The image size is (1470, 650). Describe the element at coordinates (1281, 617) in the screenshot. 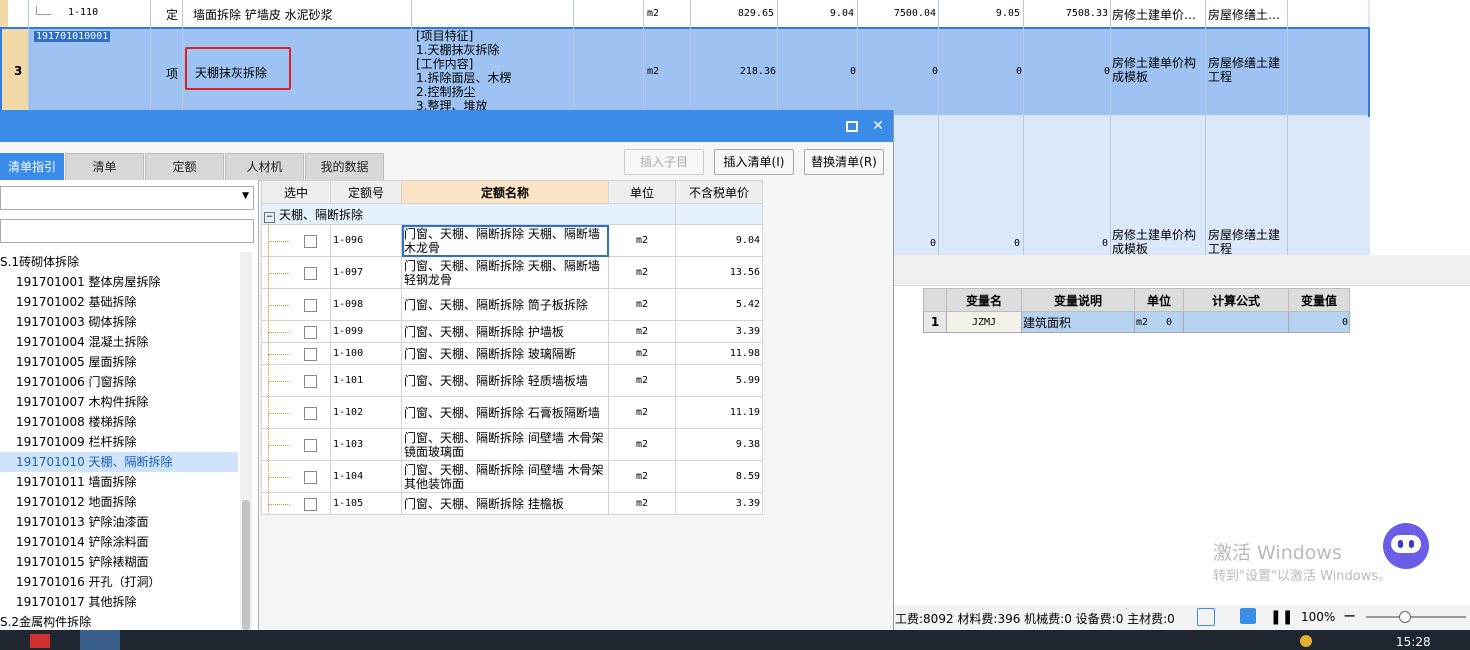

I see `split-view-icon: ❚❚` at that location.